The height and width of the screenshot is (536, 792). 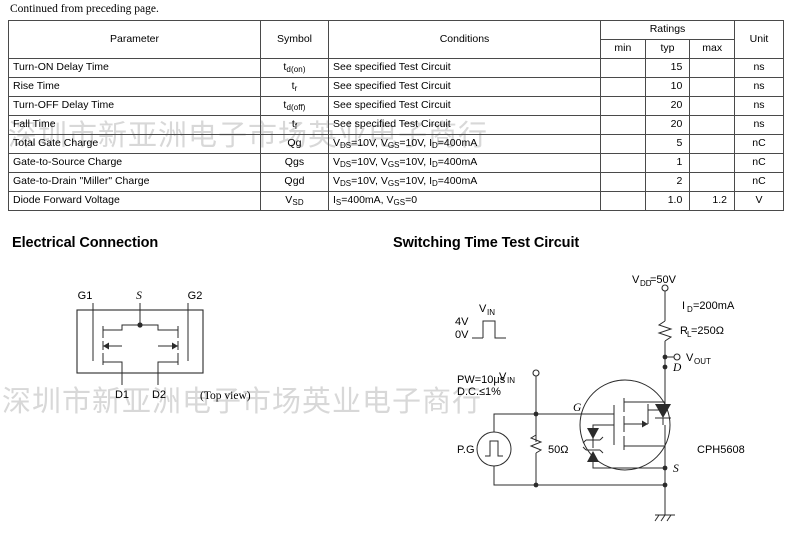 I want to click on cell-parameter: Diode Forward Voltage, so click(x=134, y=201).